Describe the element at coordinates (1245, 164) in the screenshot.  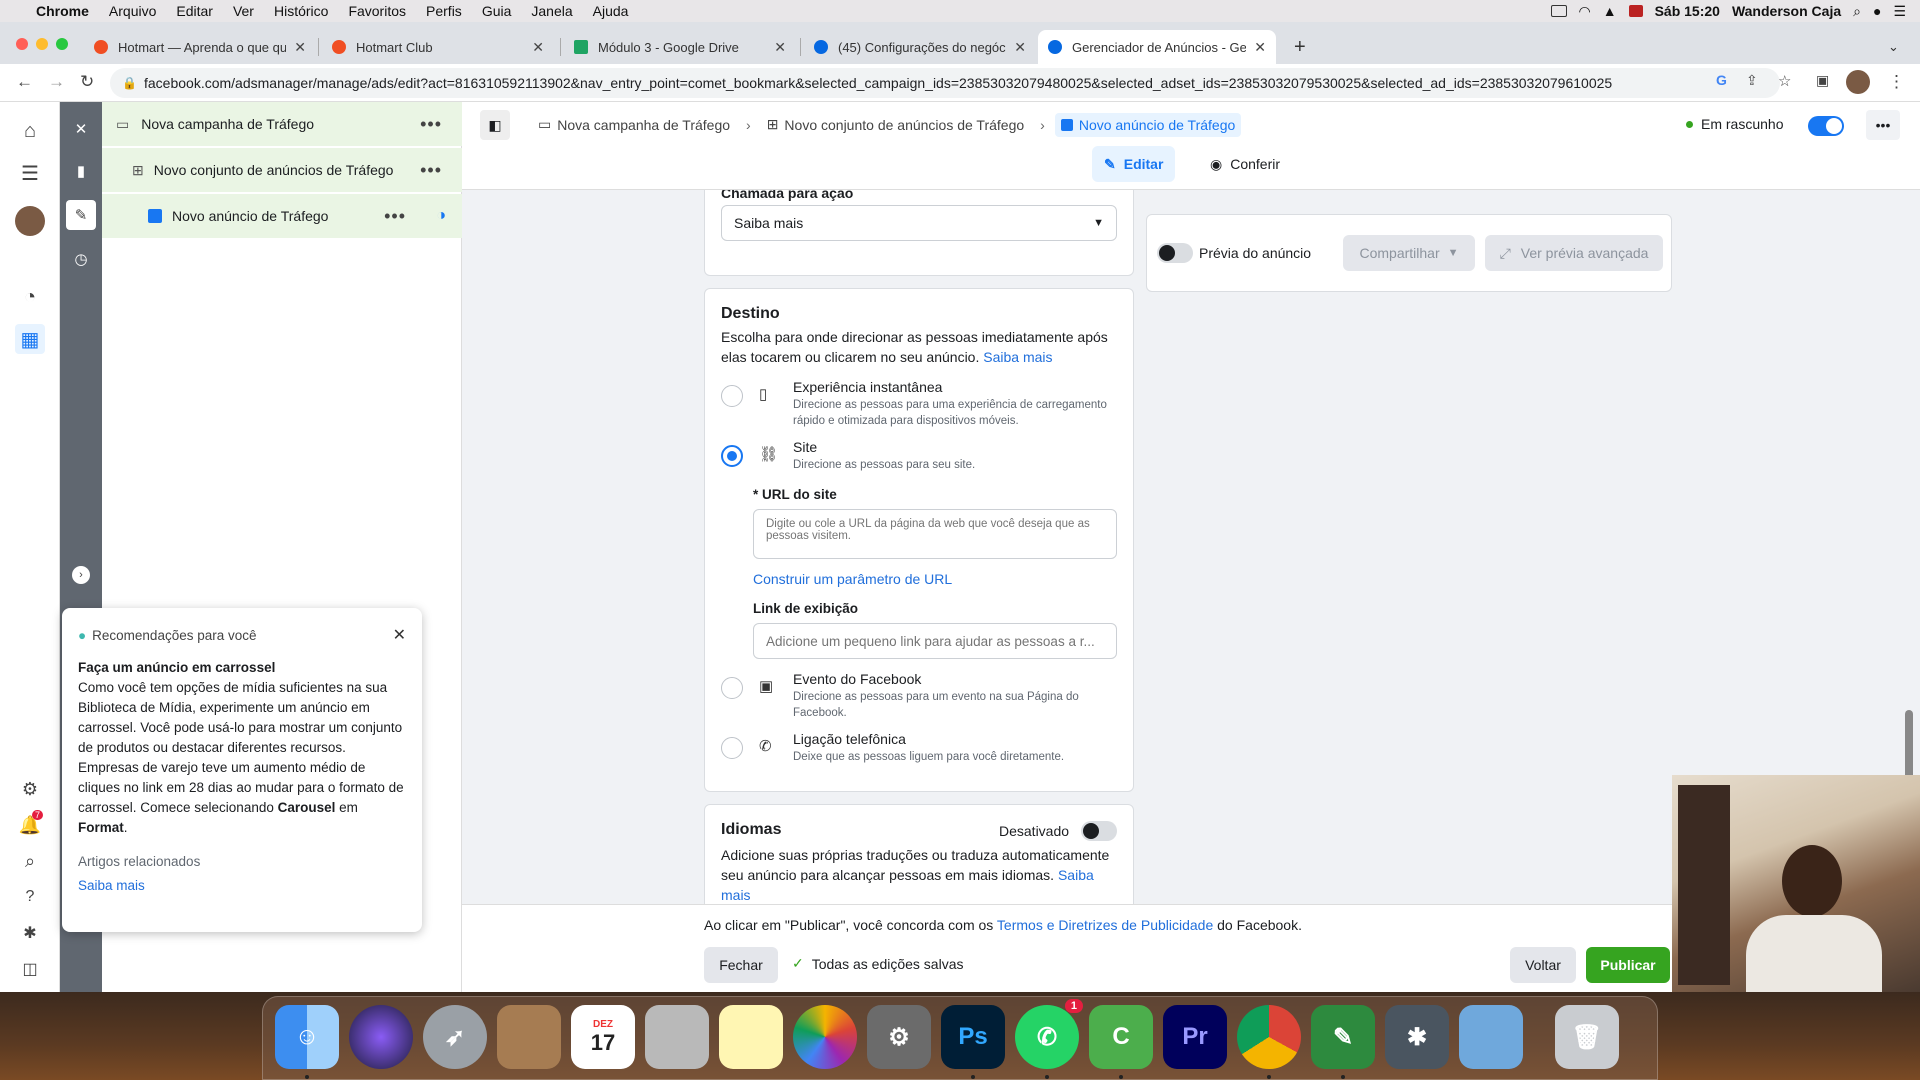
I see `review-tab: ◉ Conferir` at that location.